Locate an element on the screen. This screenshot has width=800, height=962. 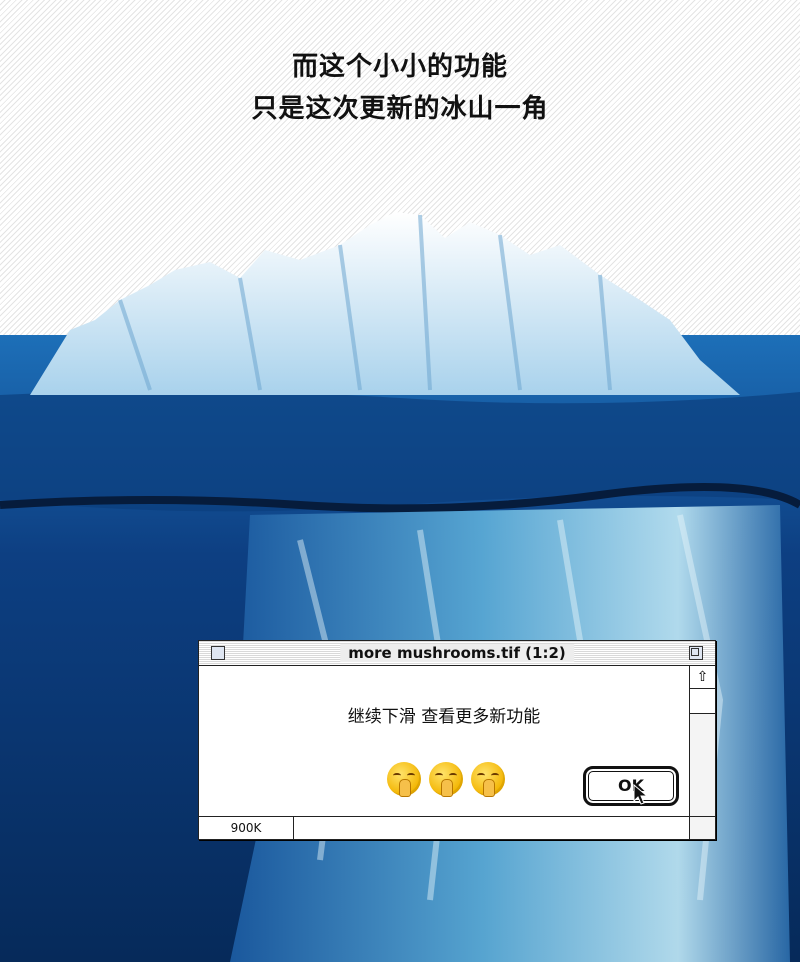
surface-band is located at coordinates (400, 451).